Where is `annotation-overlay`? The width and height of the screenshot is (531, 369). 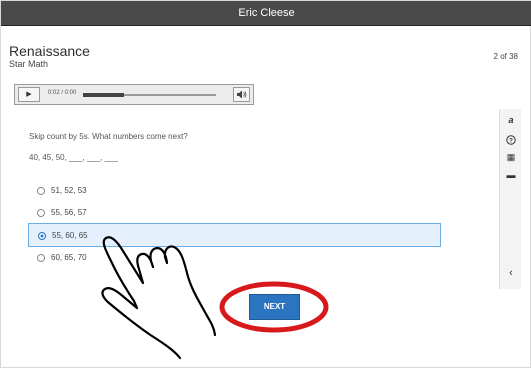
annotation-overlay is located at coordinates (215, 298).